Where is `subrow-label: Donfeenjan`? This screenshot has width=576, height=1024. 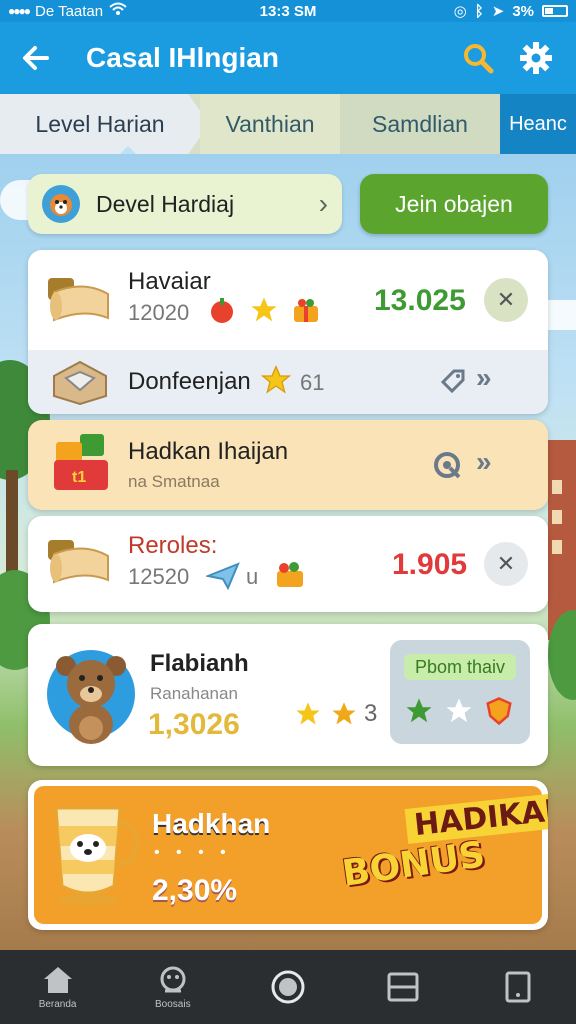
subrow-label: Donfeenjan is located at coordinates (189, 381).